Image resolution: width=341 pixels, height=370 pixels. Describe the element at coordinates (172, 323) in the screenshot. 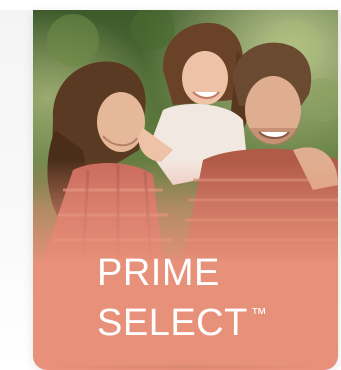

I see `card-title-select: SELECT` at that location.